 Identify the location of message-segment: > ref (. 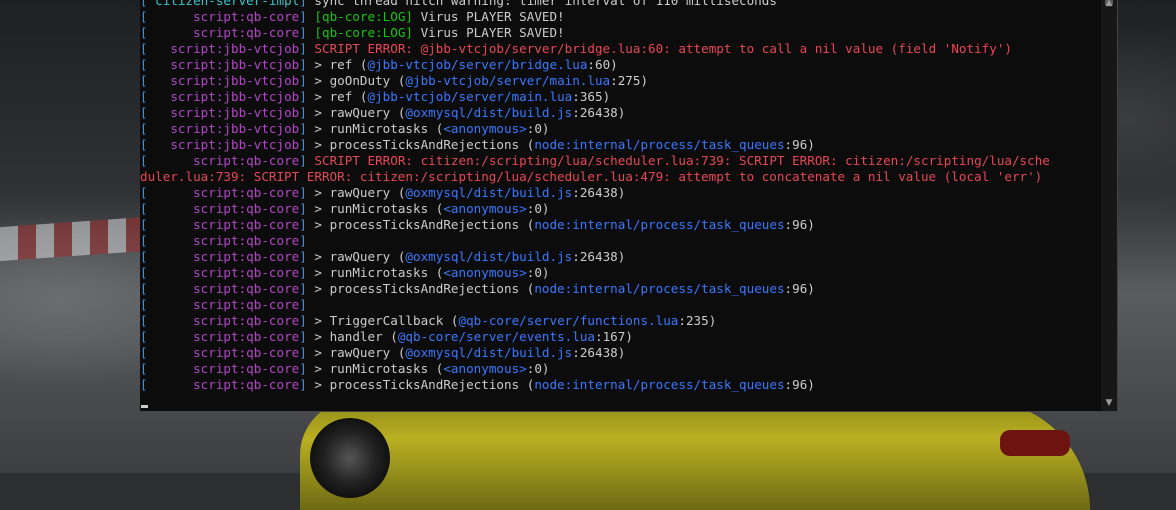
(337, 96).